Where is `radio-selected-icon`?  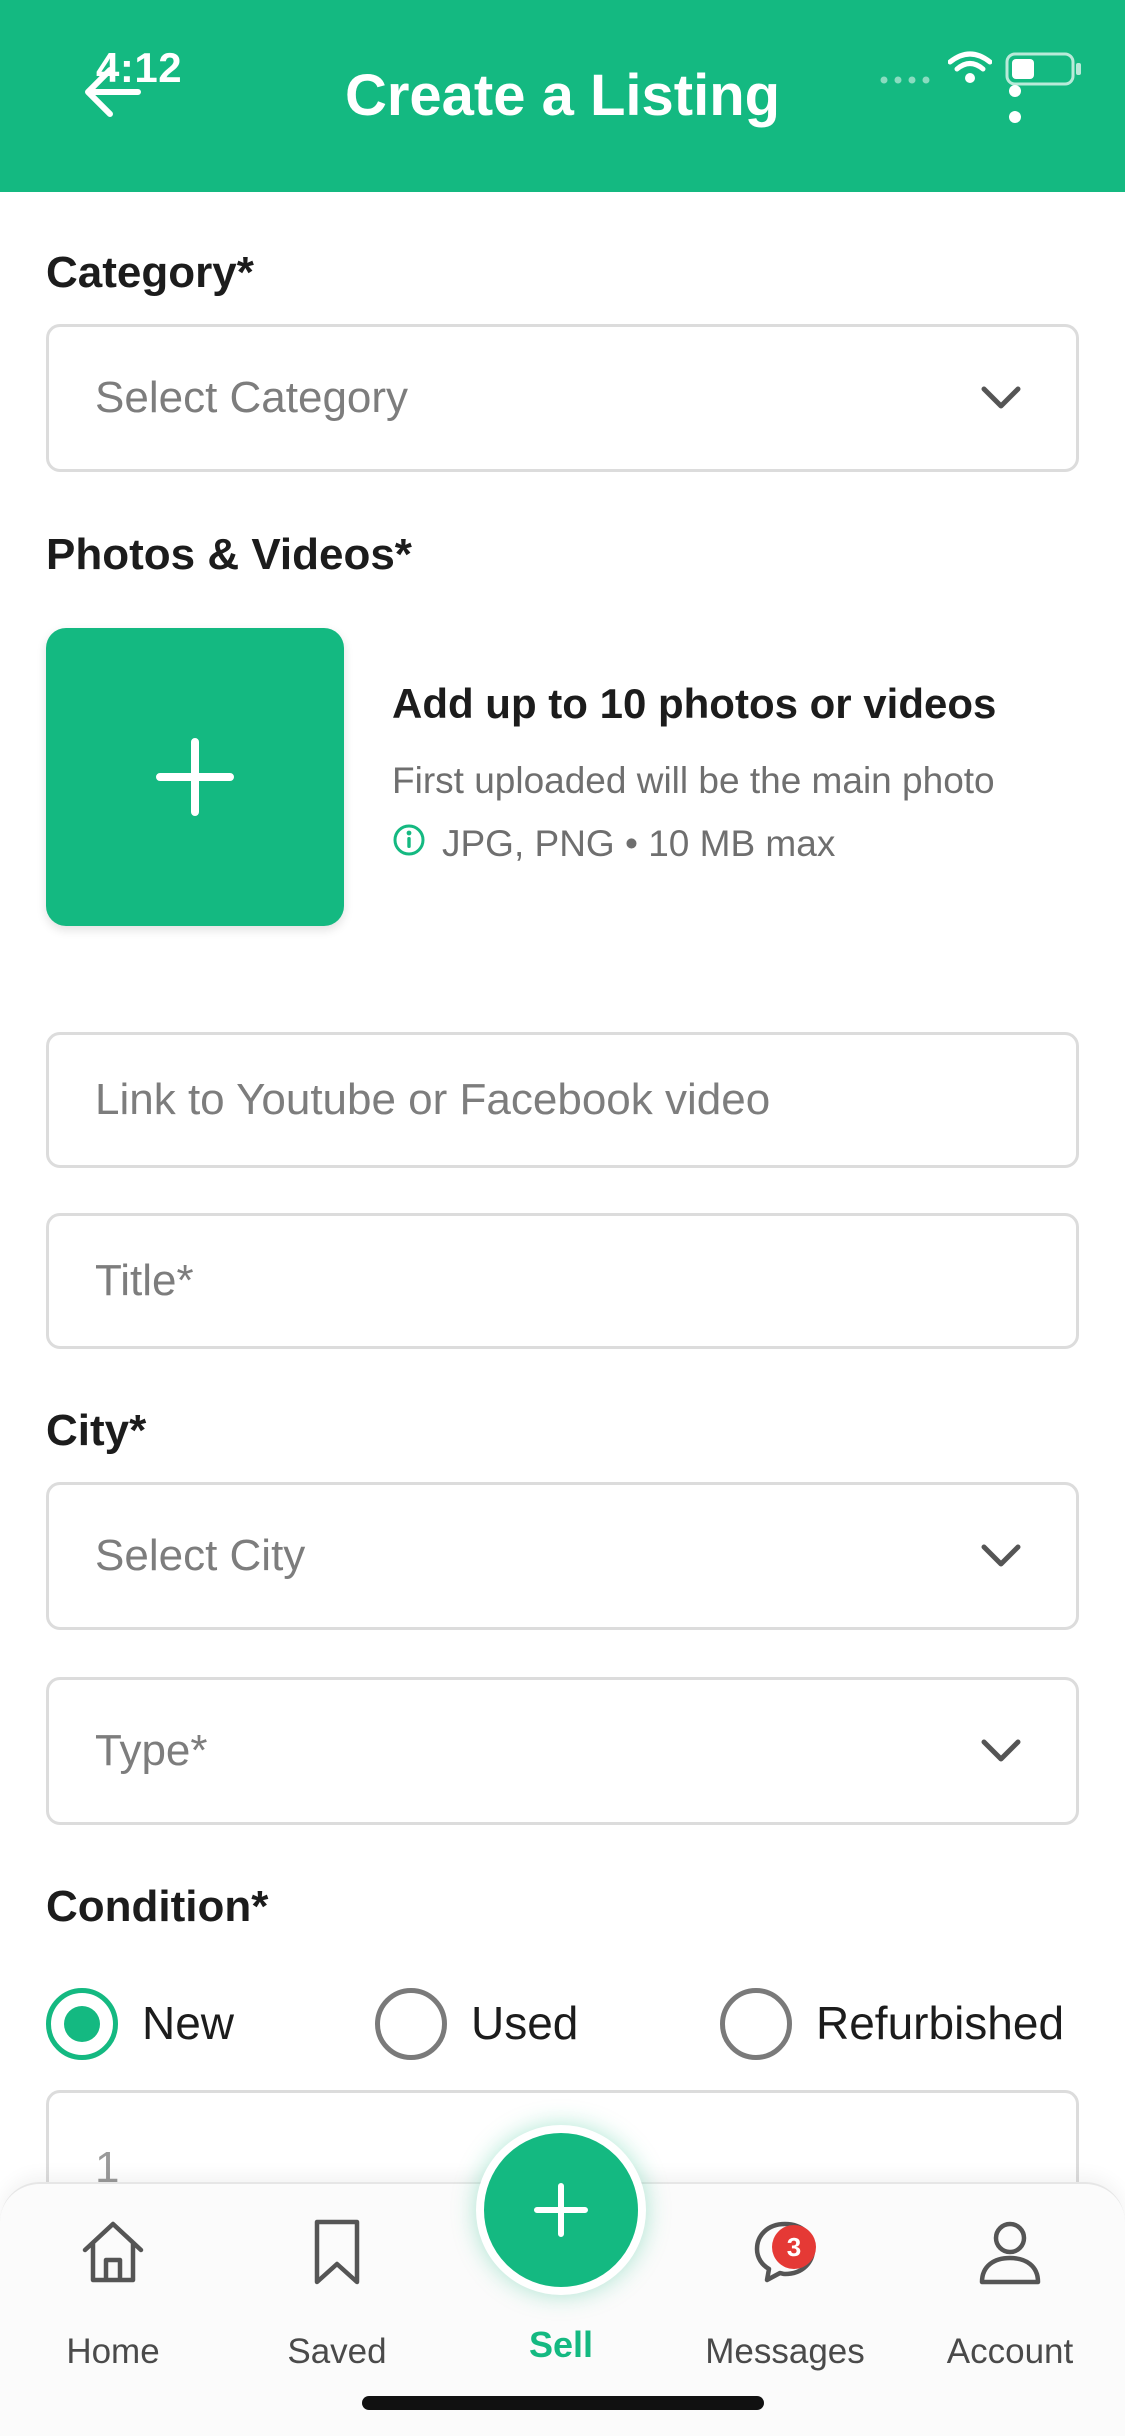
radio-selected-icon is located at coordinates (82, 2024).